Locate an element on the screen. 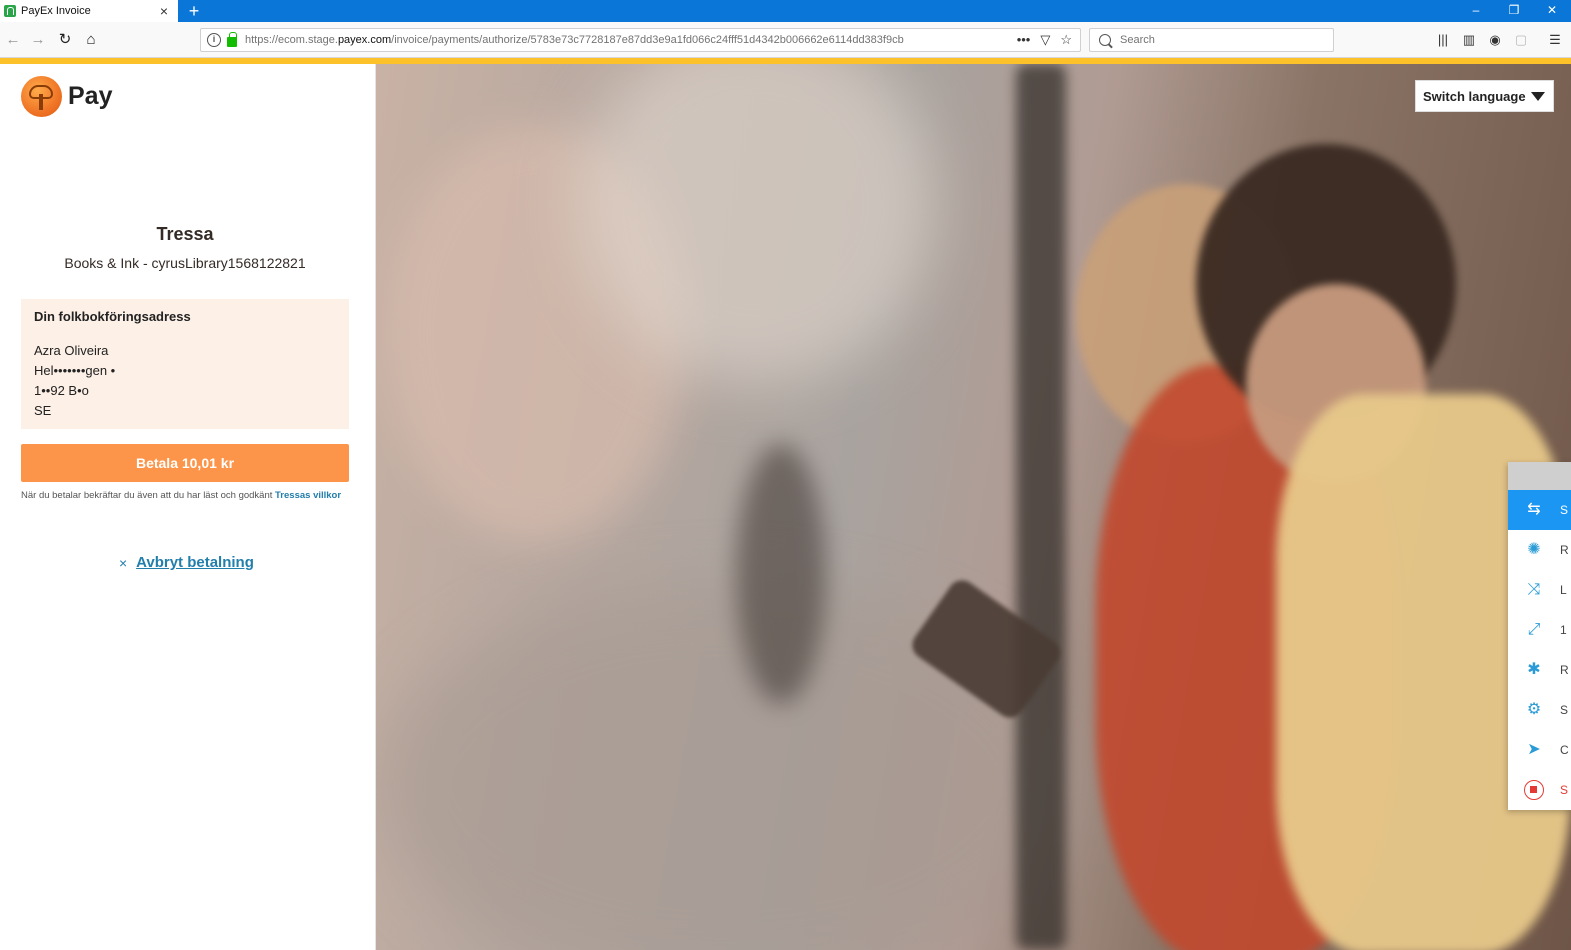  ext-item-bug: ✱ R is located at coordinates (1539, 670).